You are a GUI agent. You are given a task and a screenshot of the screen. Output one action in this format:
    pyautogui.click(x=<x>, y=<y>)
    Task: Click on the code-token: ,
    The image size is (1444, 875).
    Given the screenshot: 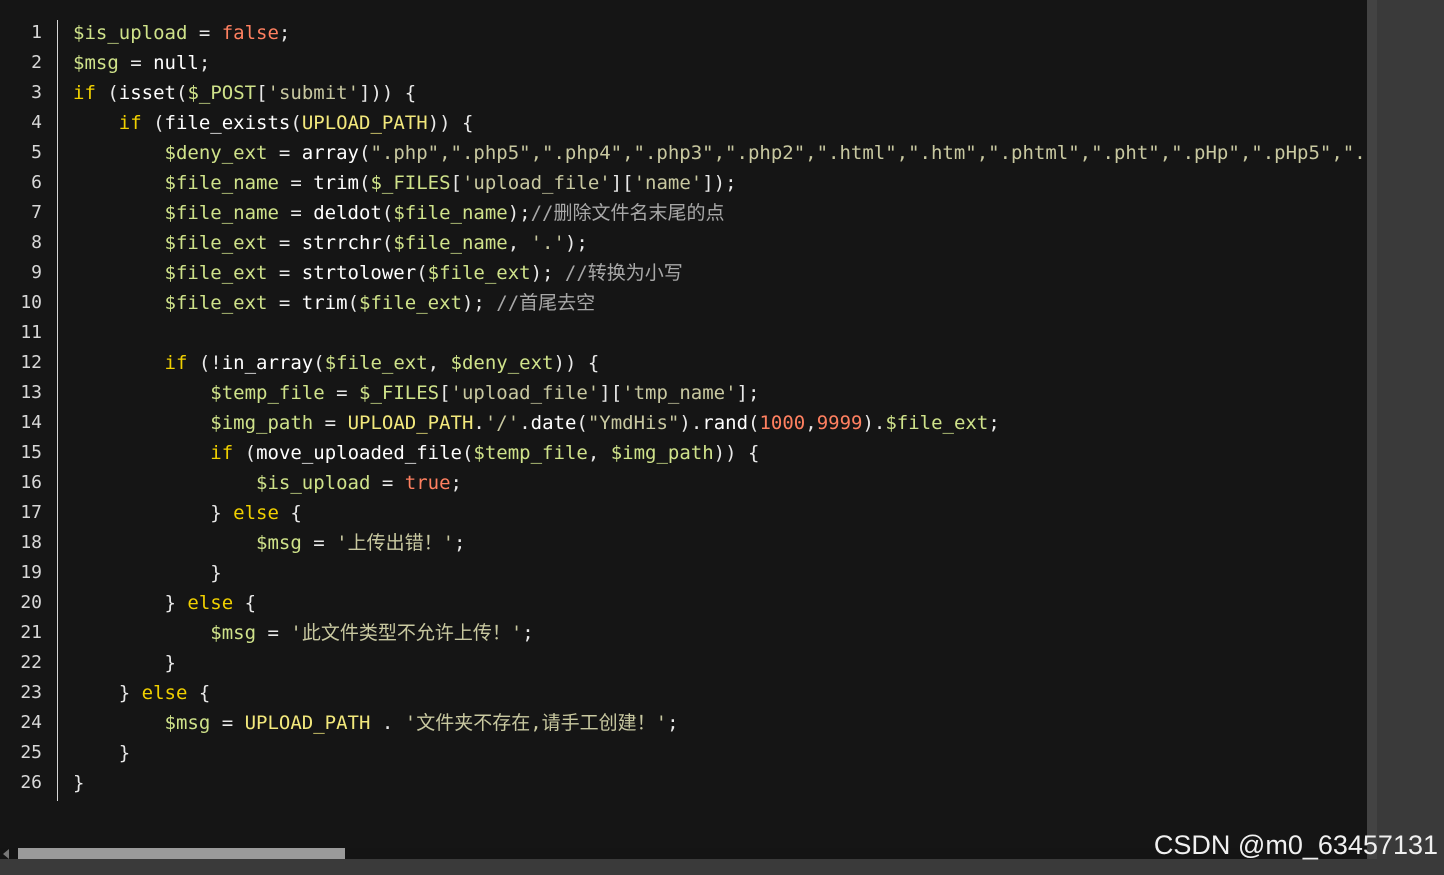 What is the action you would take?
    pyautogui.click(x=811, y=423)
    